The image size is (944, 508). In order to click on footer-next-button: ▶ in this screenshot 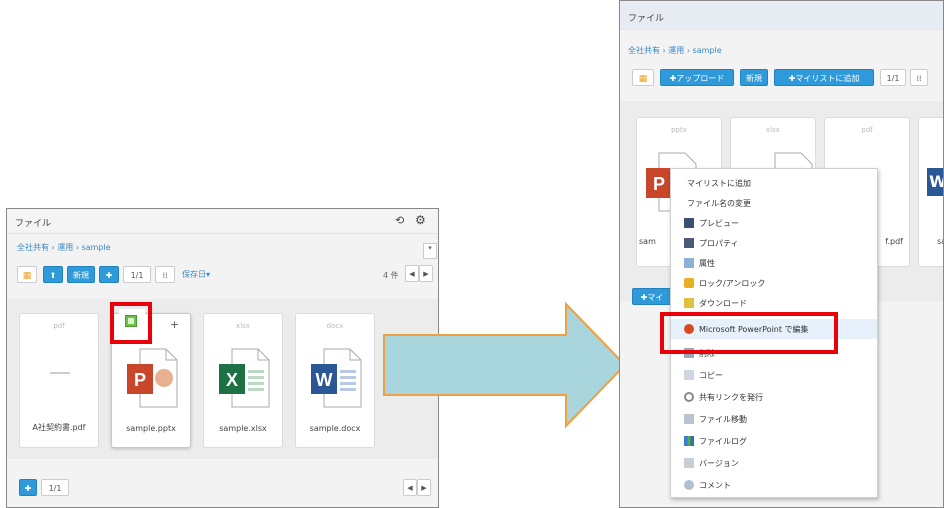, I will do `click(424, 487)`.